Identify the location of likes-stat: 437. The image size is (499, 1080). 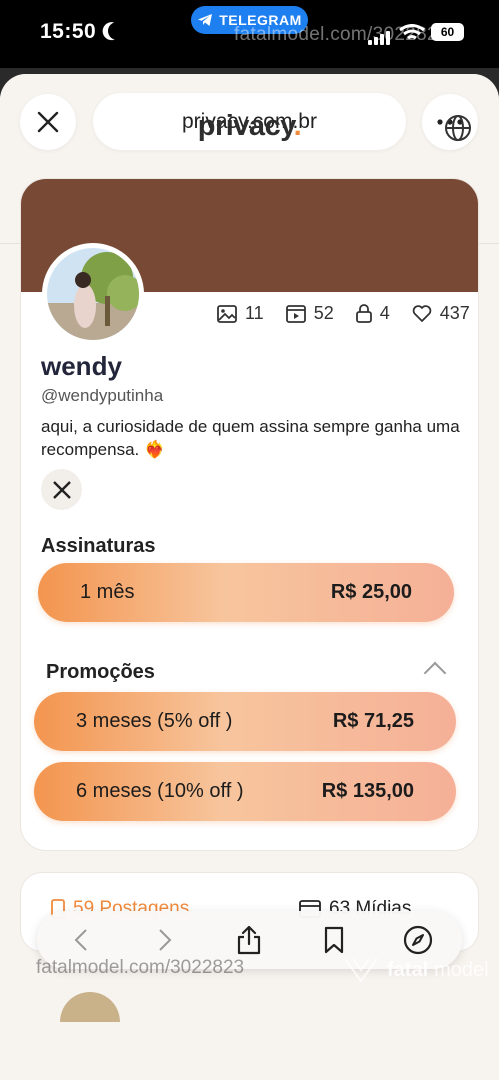
(441, 313).